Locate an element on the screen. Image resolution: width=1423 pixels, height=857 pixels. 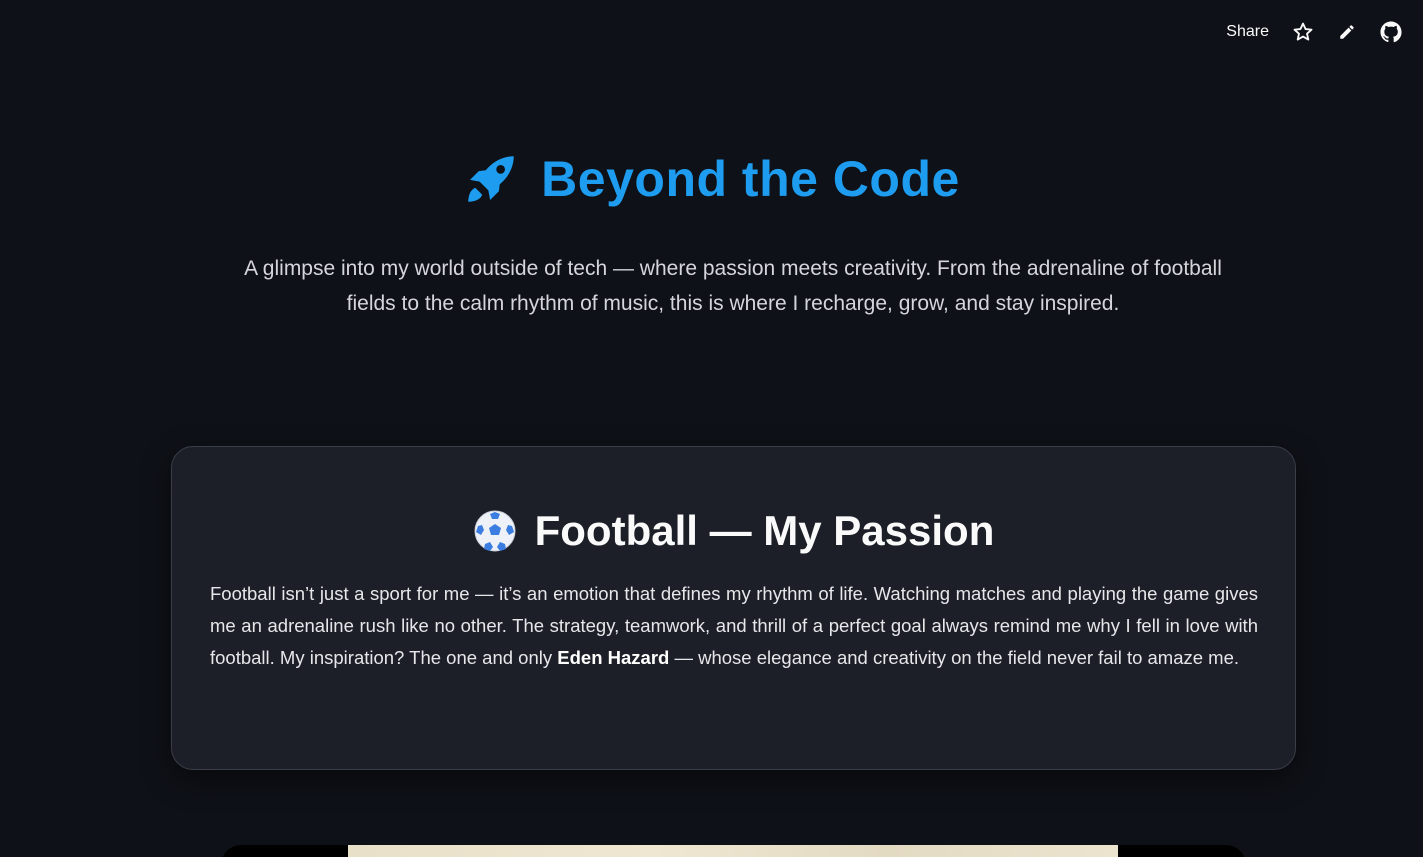
football-heading: Football — My Passion is located at coordinates (733, 531).